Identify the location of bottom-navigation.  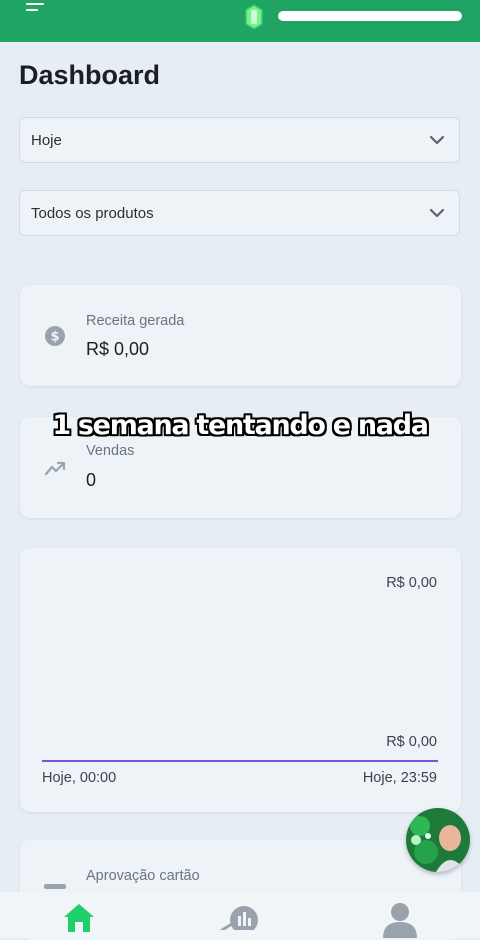
(240, 915).